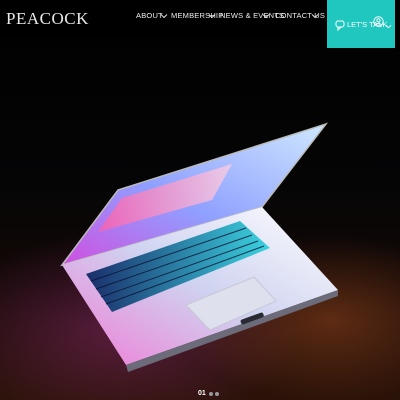  What do you see at coordinates (149, 15) in the screenshot?
I see `nav-item-about: ABOUT` at bounding box center [149, 15].